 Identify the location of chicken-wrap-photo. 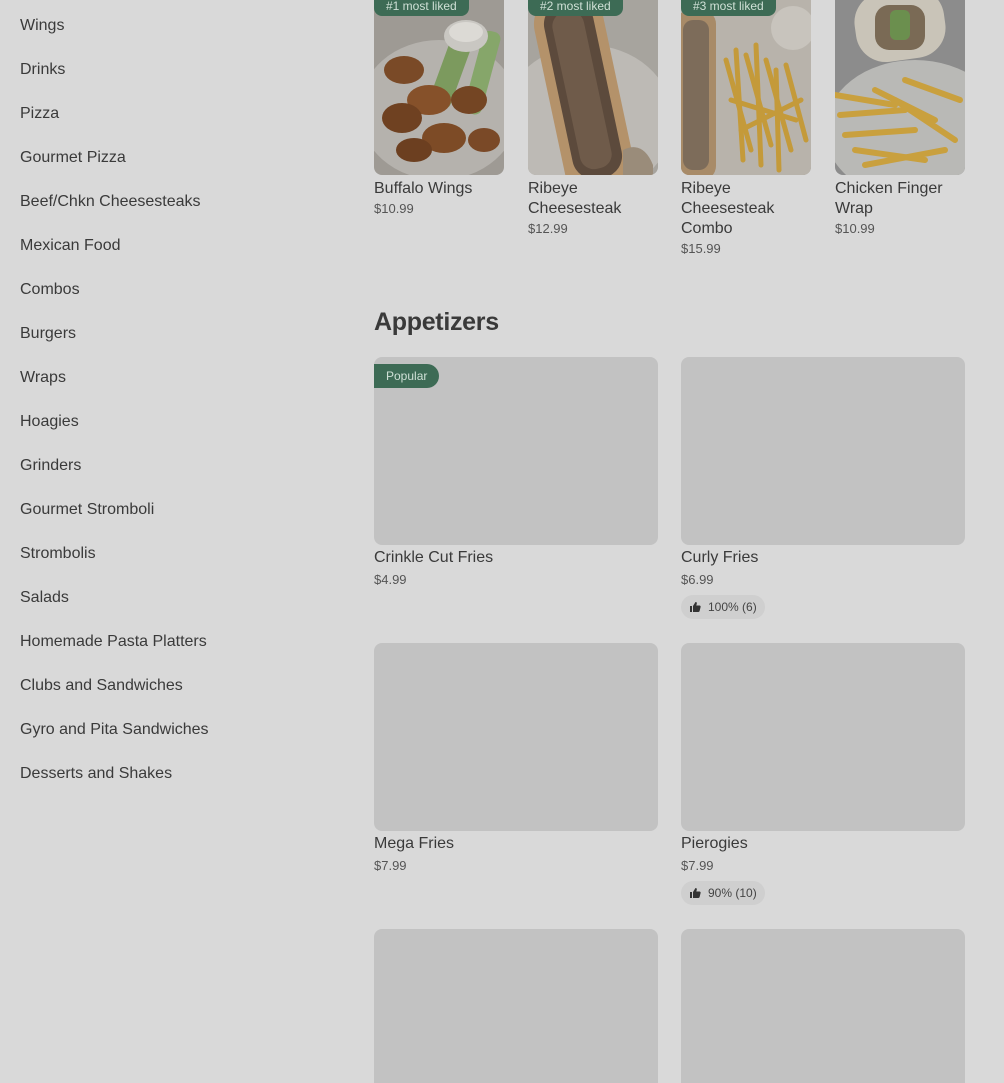
(900, 87).